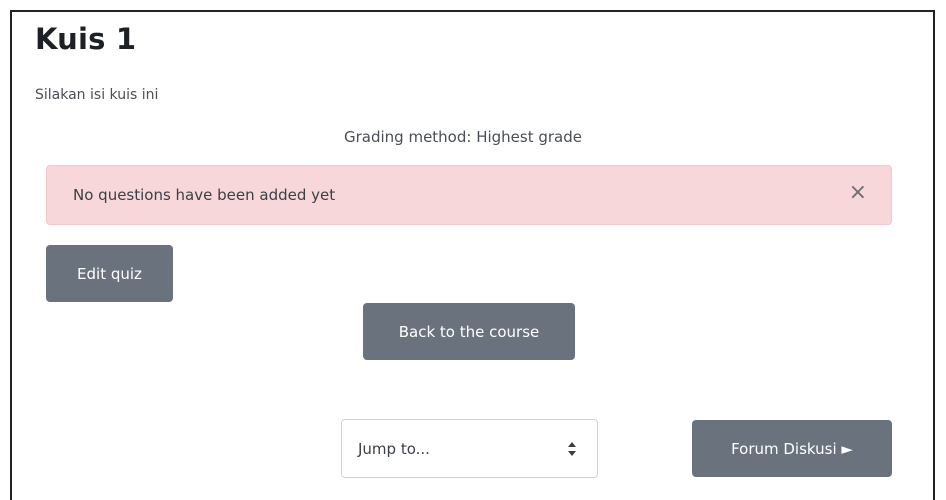 The width and height of the screenshot is (946, 500). I want to click on back-to-course-label: Back to the course, so click(469, 331).